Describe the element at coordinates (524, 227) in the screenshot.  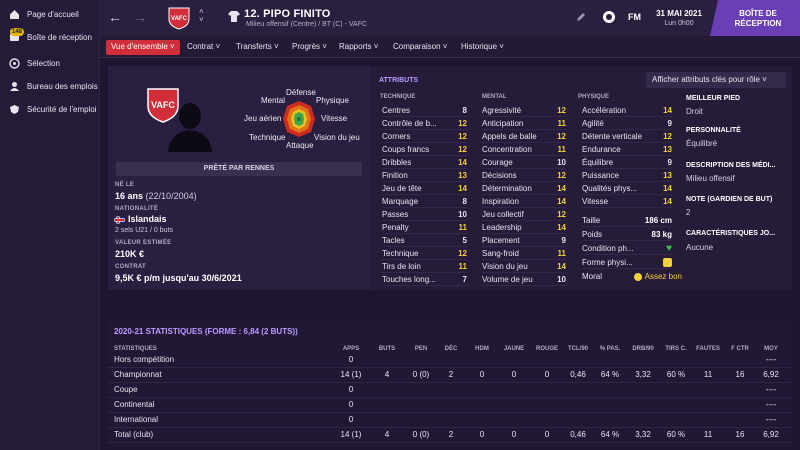
I see `mental-attribute-row: Leadership 14` at that location.